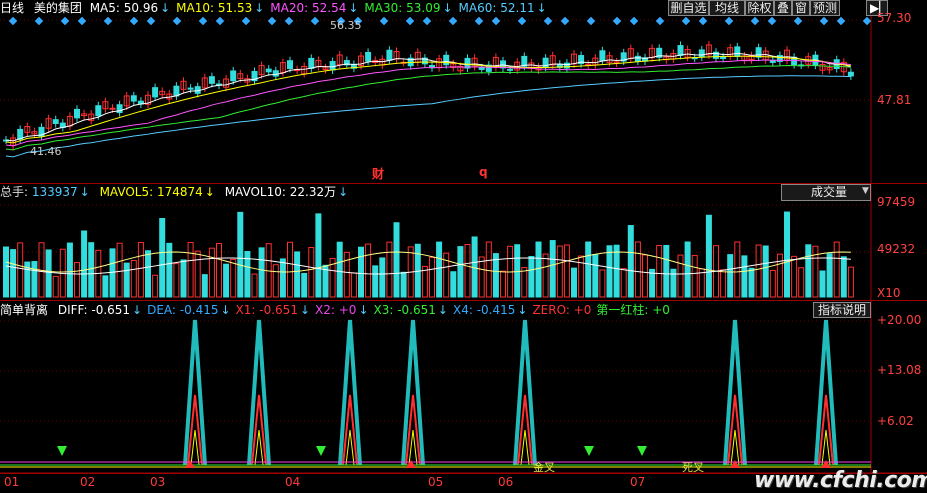 The width and height of the screenshot is (927, 493). What do you see at coordinates (889, 293) in the screenshot?
I see `volume-unit: X10` at bounding box center [889, 293].